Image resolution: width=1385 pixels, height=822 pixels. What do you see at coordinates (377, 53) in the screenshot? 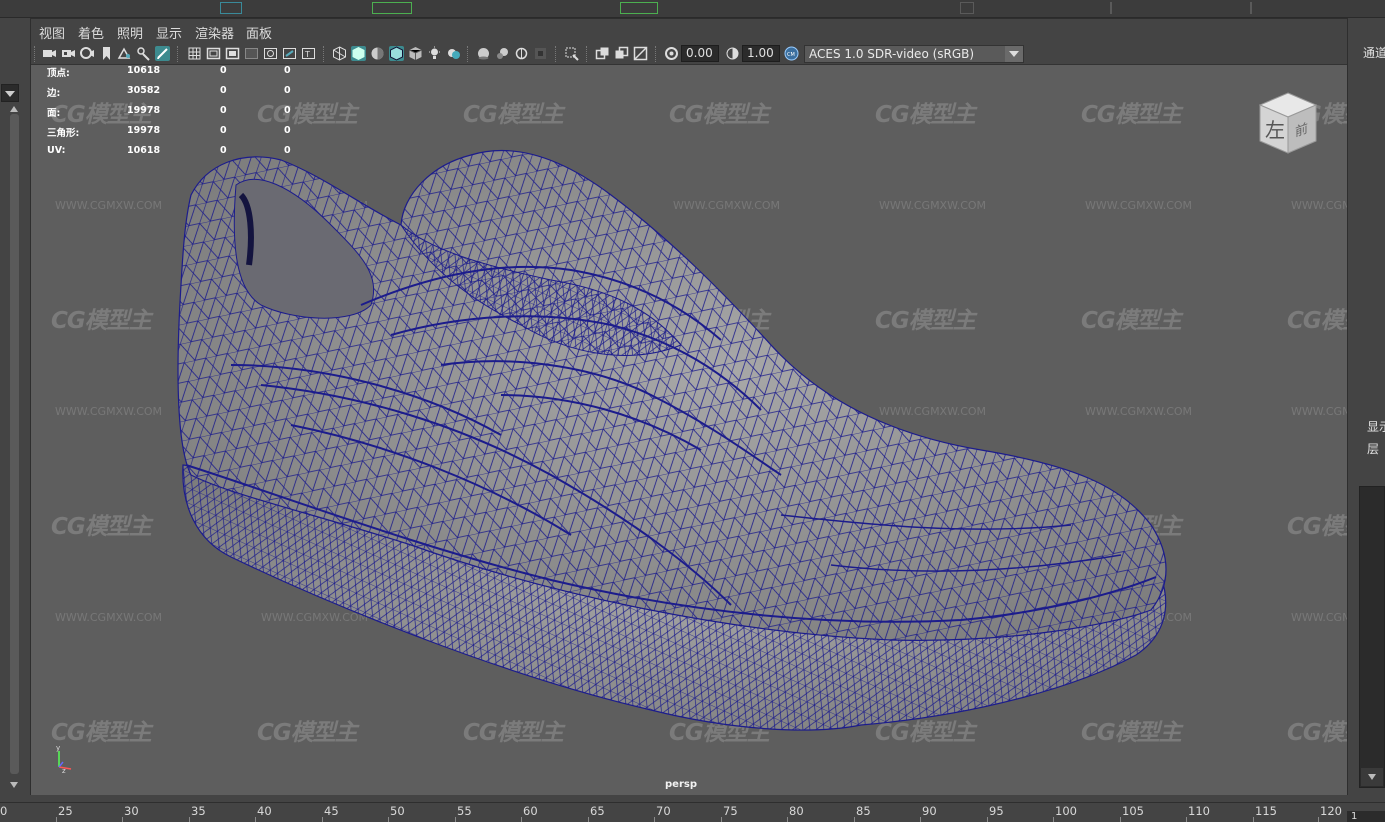
I see `default-material-icon` at bounding box center [377, 53].